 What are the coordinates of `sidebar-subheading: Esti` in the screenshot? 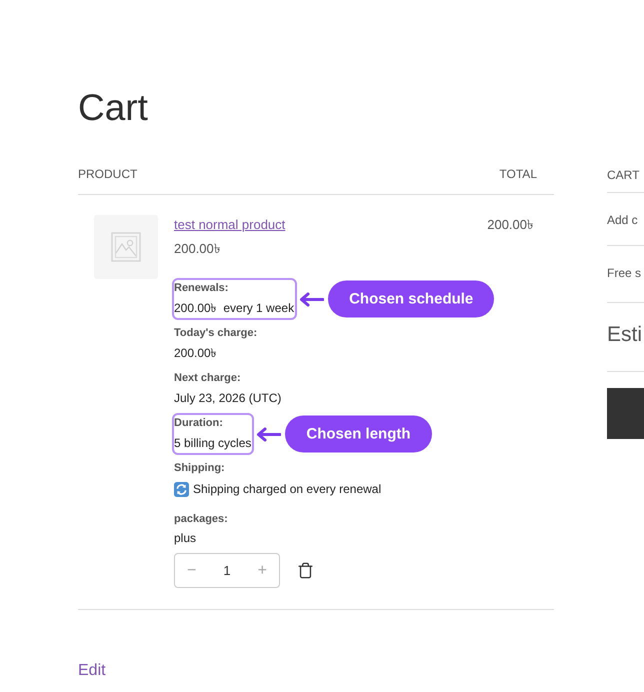 It's located at (624, 334).